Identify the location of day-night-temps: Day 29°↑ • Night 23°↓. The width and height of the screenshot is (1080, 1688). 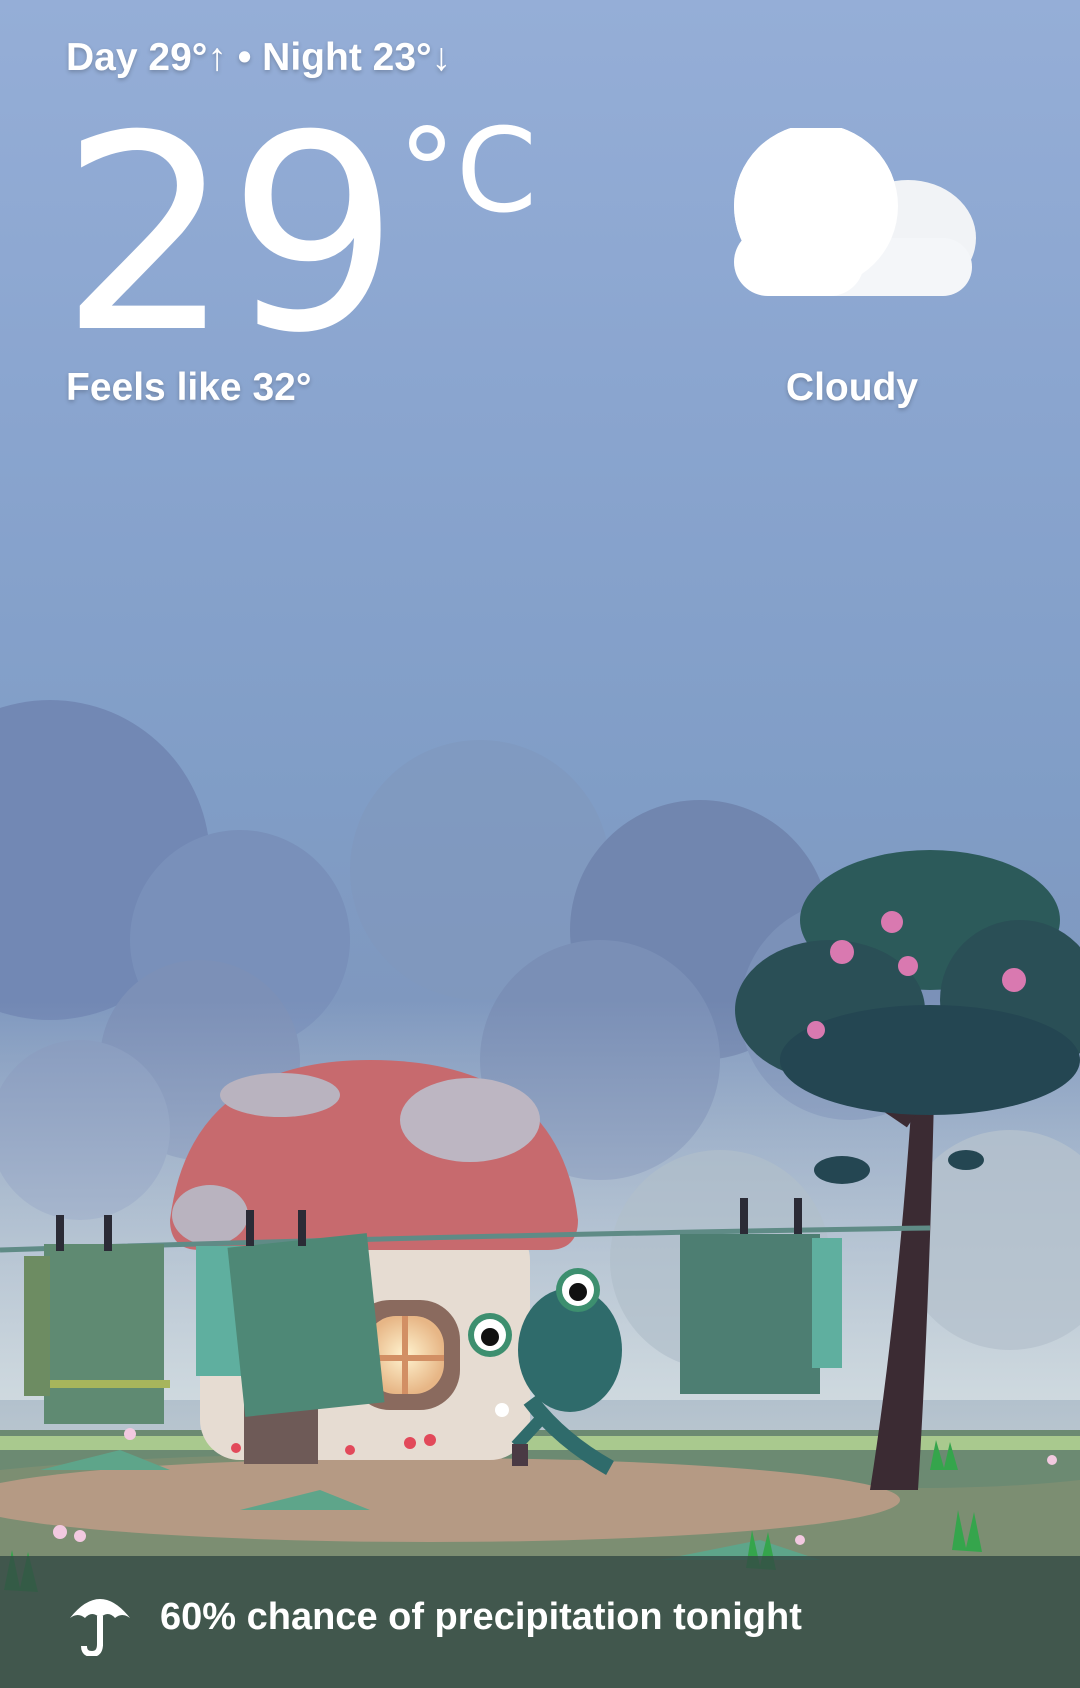
(259, 57).